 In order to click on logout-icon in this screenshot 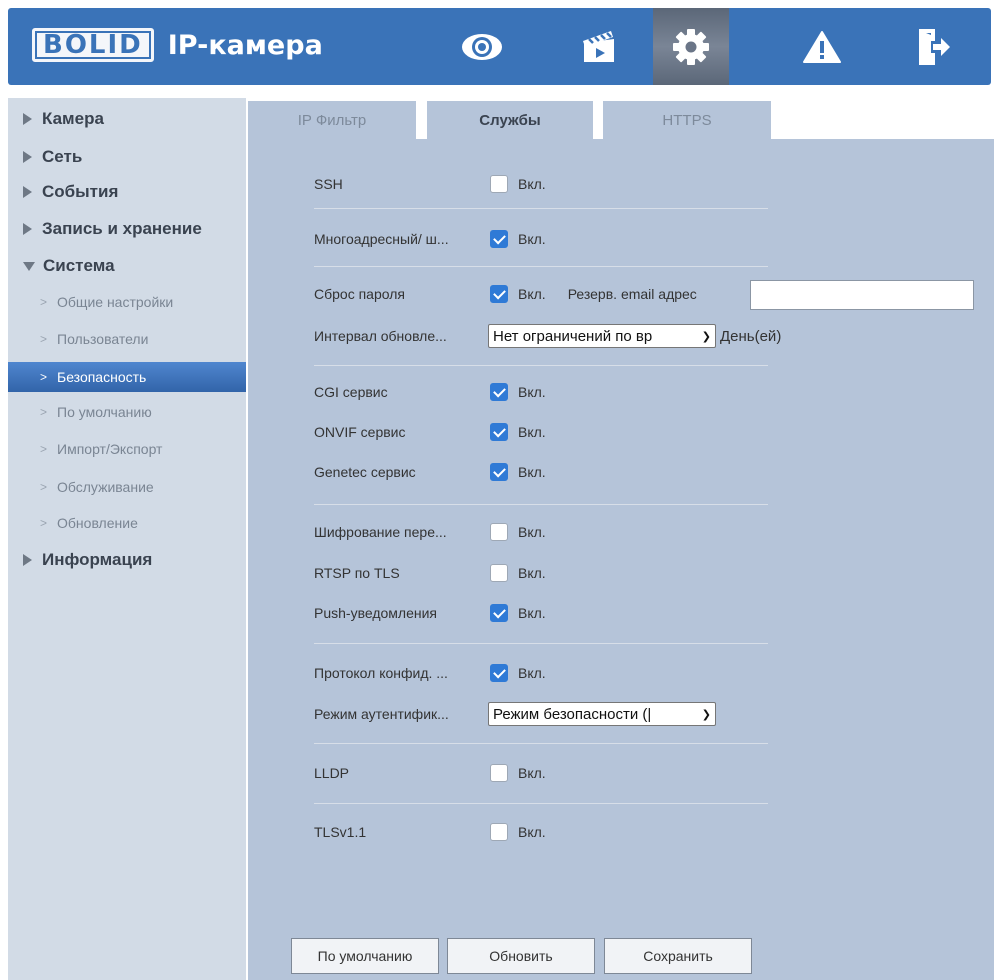, I will do `click(934, 46)`.